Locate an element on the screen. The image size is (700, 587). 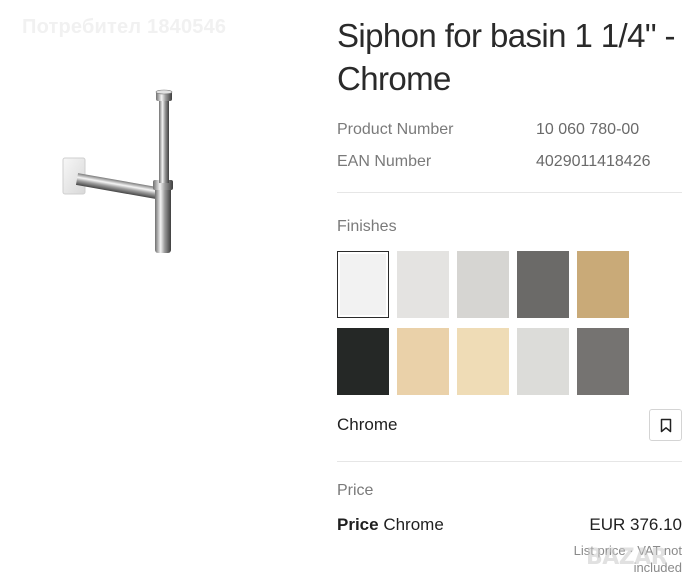
product-title: Siphon for basin 1 1/4" - Chrome is located at coordinates (506, 57).